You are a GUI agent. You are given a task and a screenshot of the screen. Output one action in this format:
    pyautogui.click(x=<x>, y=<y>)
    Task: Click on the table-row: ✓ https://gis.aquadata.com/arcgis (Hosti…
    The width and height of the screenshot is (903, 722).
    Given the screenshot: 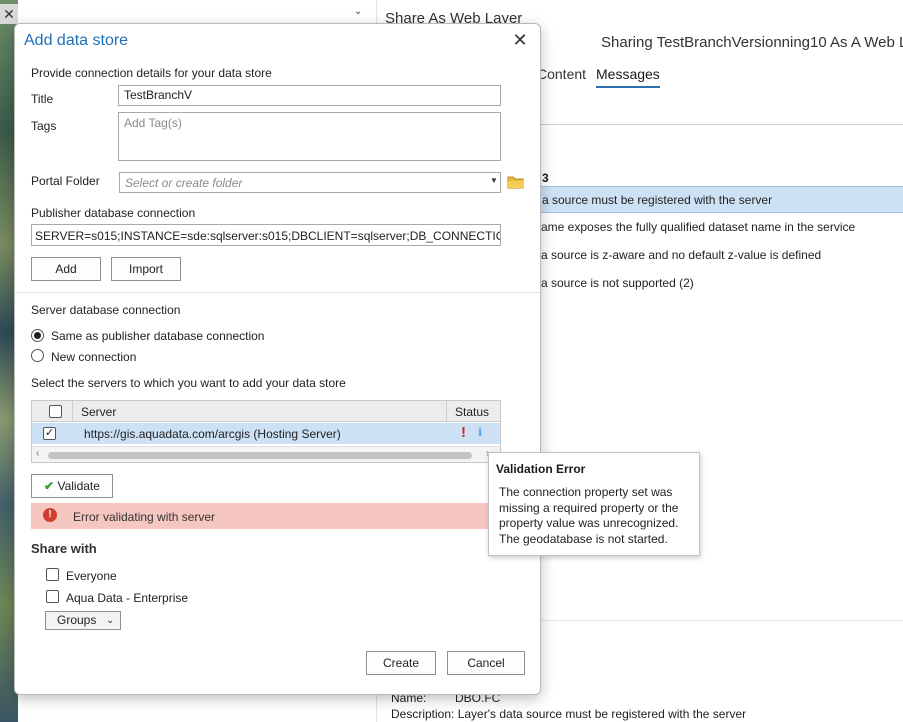 What is the action you would take?
    pyautogui.click(x=266, y=433)
    